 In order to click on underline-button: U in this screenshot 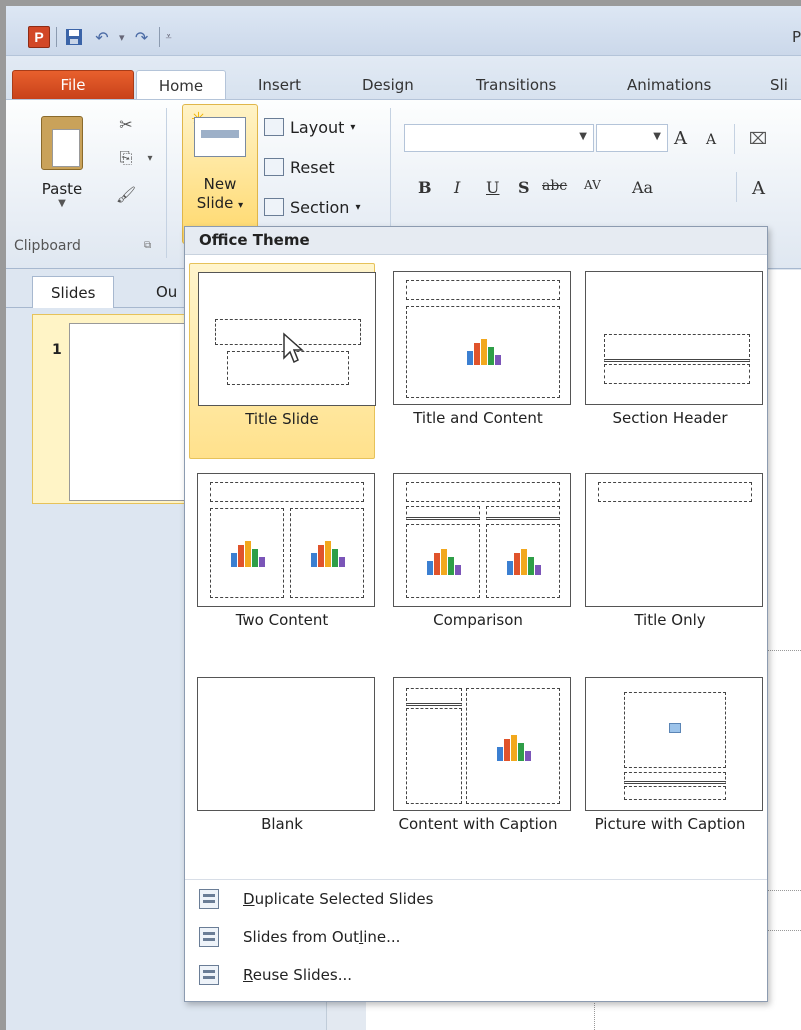, I will do `click(492, 187)`.